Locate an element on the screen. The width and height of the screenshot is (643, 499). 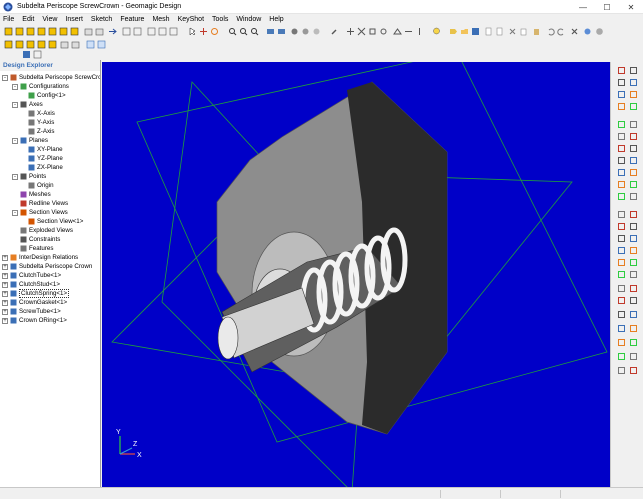
tree-item: Z-Axis is located at coordinates (41, 131).